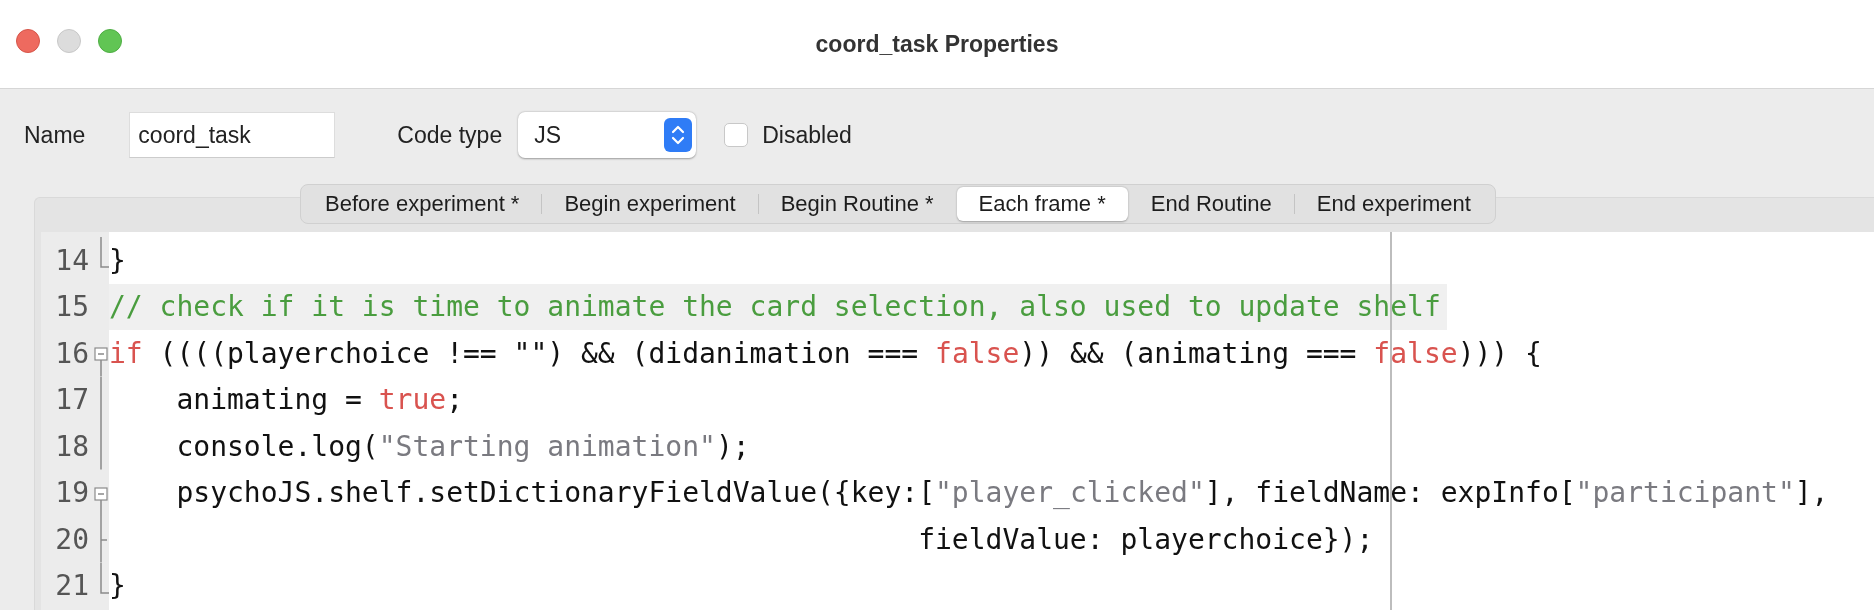  Describe the element at coordinates (55, 135) in the screenshot. I see `name-label: Name` at that location.